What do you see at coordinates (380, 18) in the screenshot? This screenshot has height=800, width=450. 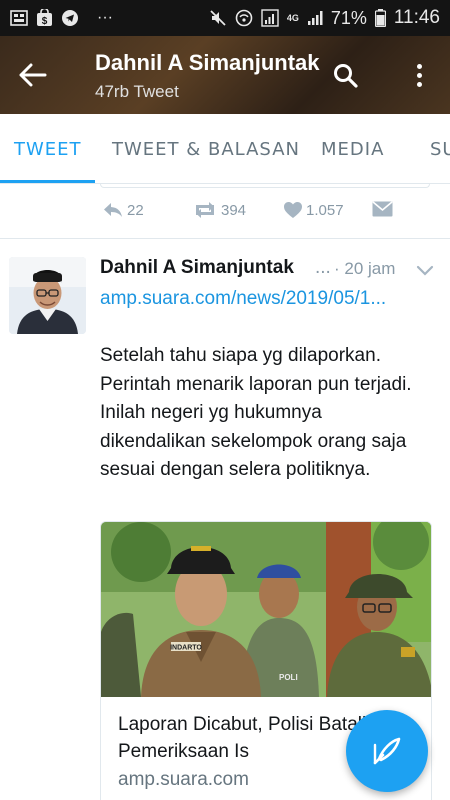 I see `battery-icon` at bounding box center [380, 18].